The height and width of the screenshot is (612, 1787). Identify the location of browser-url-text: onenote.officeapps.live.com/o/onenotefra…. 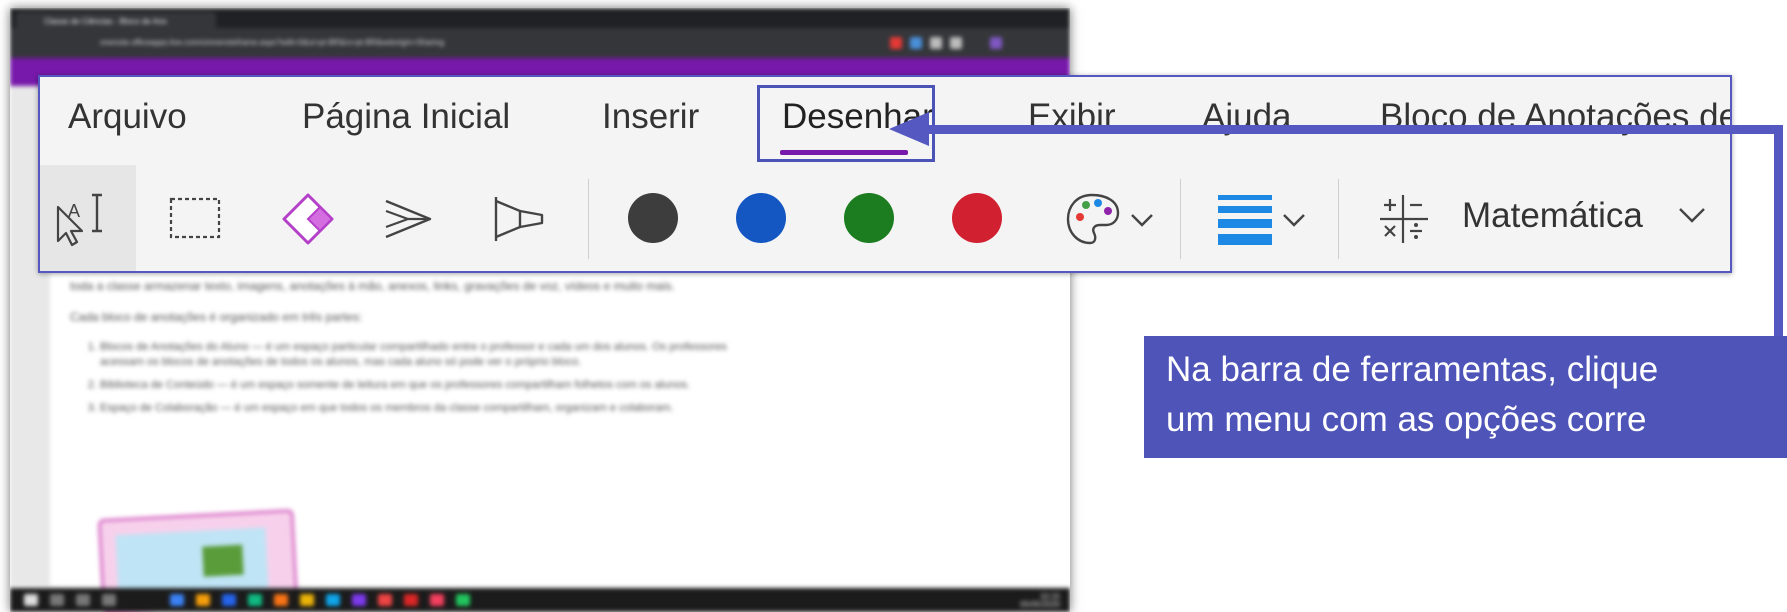
(272, 42).